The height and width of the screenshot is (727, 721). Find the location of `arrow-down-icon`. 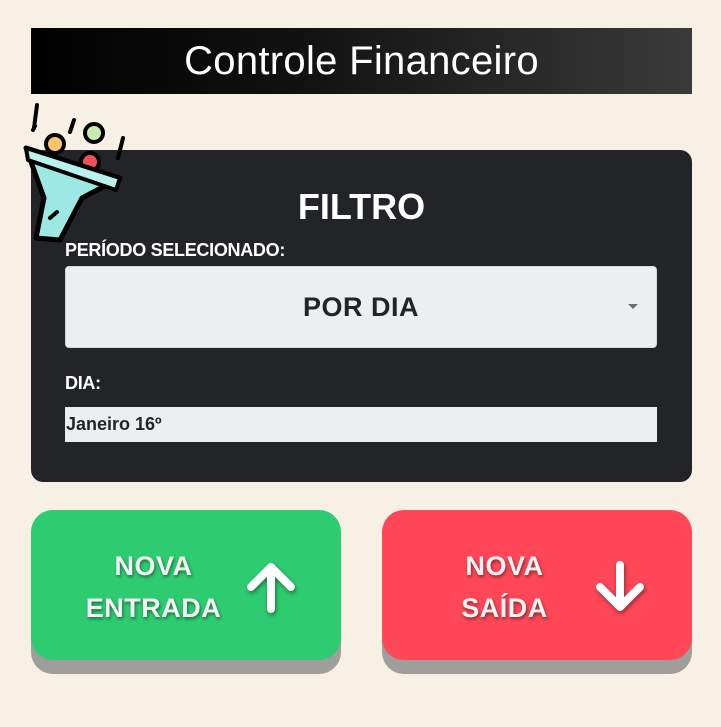

arrow-down-icon is located at coordinates (620, 586).